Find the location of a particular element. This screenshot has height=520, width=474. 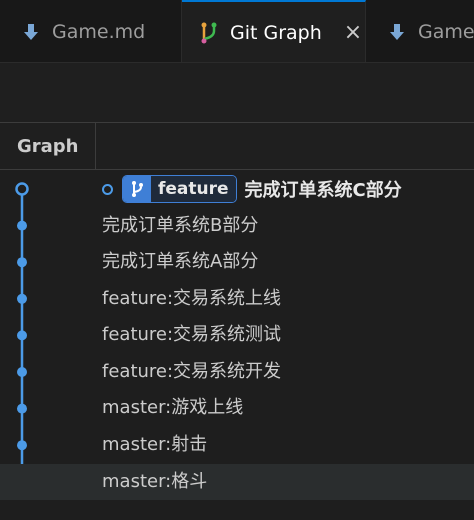

commit-message: 完成订单系统C部分 is located at coordinates (323, 190).